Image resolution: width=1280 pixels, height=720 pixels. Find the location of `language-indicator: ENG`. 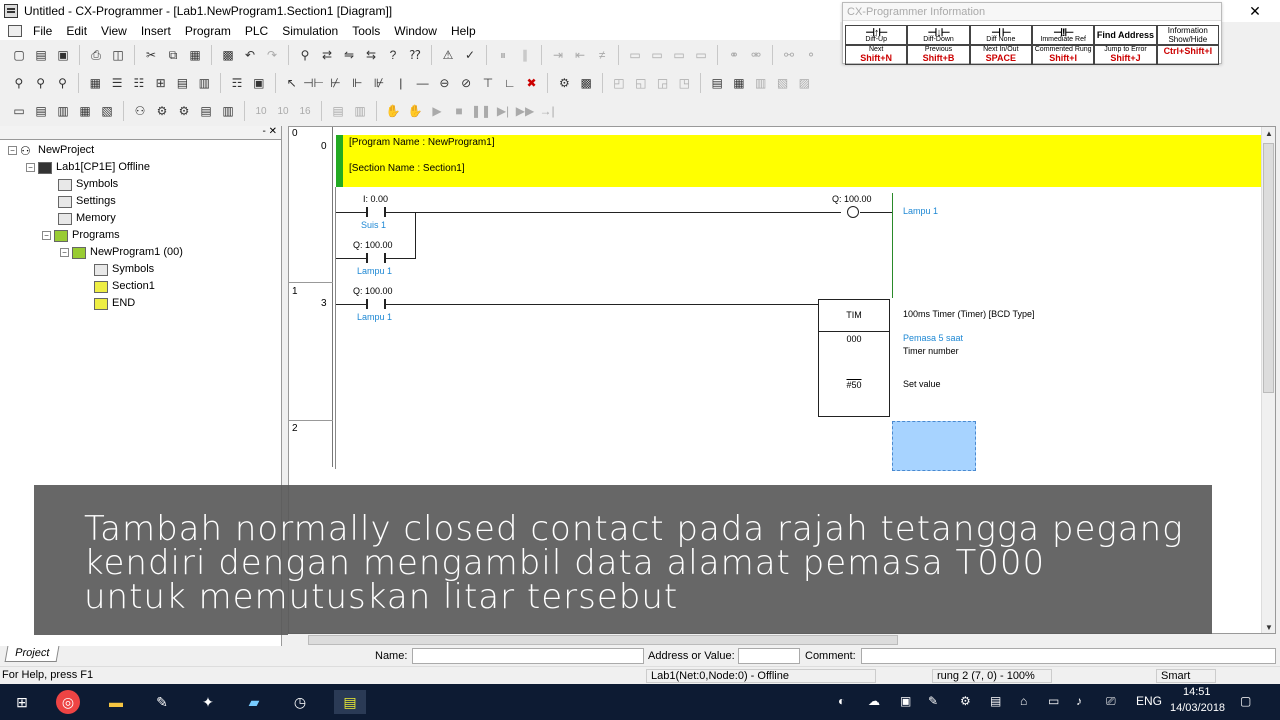

language-indicator: ENG is located at coordinates (1149, 701).